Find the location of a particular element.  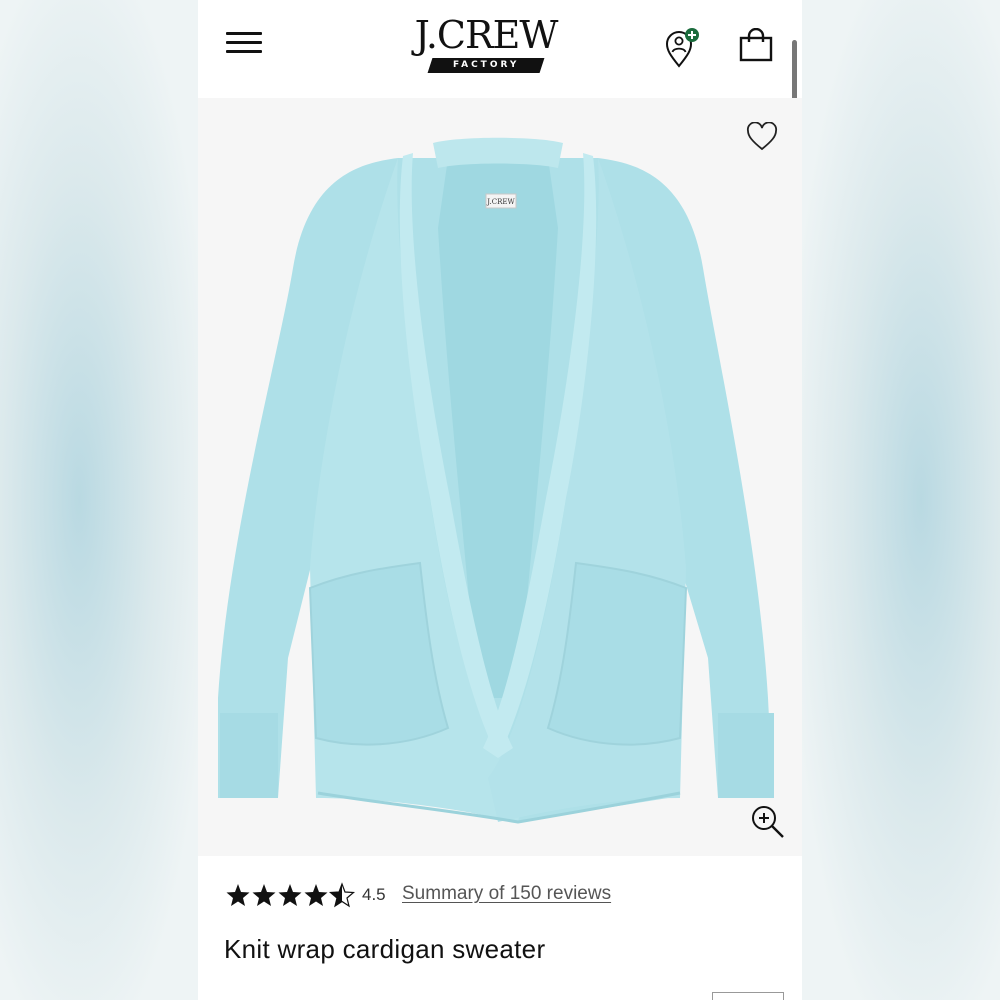

product-title: Knit wrap cardigan sweater is located at coordinates (385, 949).